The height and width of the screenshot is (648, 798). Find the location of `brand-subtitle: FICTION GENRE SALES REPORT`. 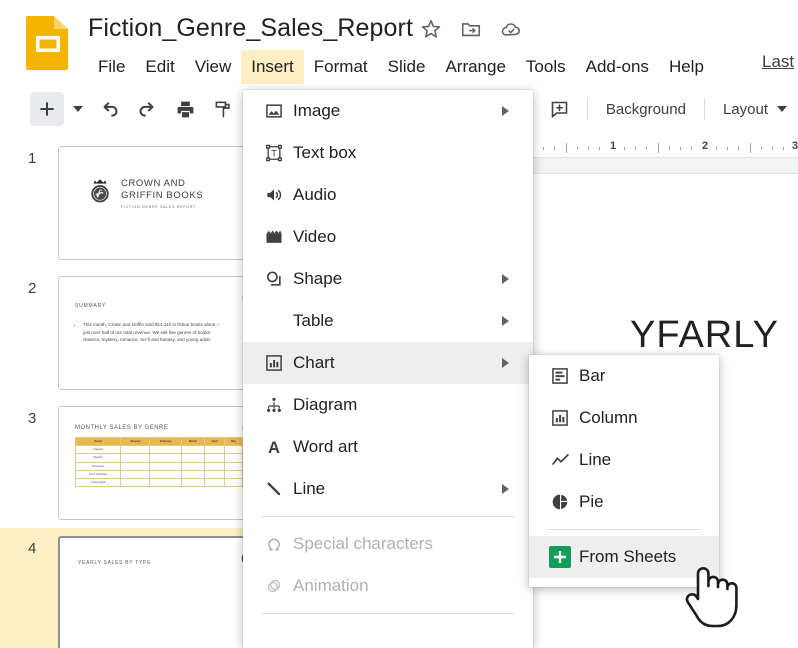

brand-subtitle: FICTION GENRE SALES REPORT is located at coordinates (158, 207).